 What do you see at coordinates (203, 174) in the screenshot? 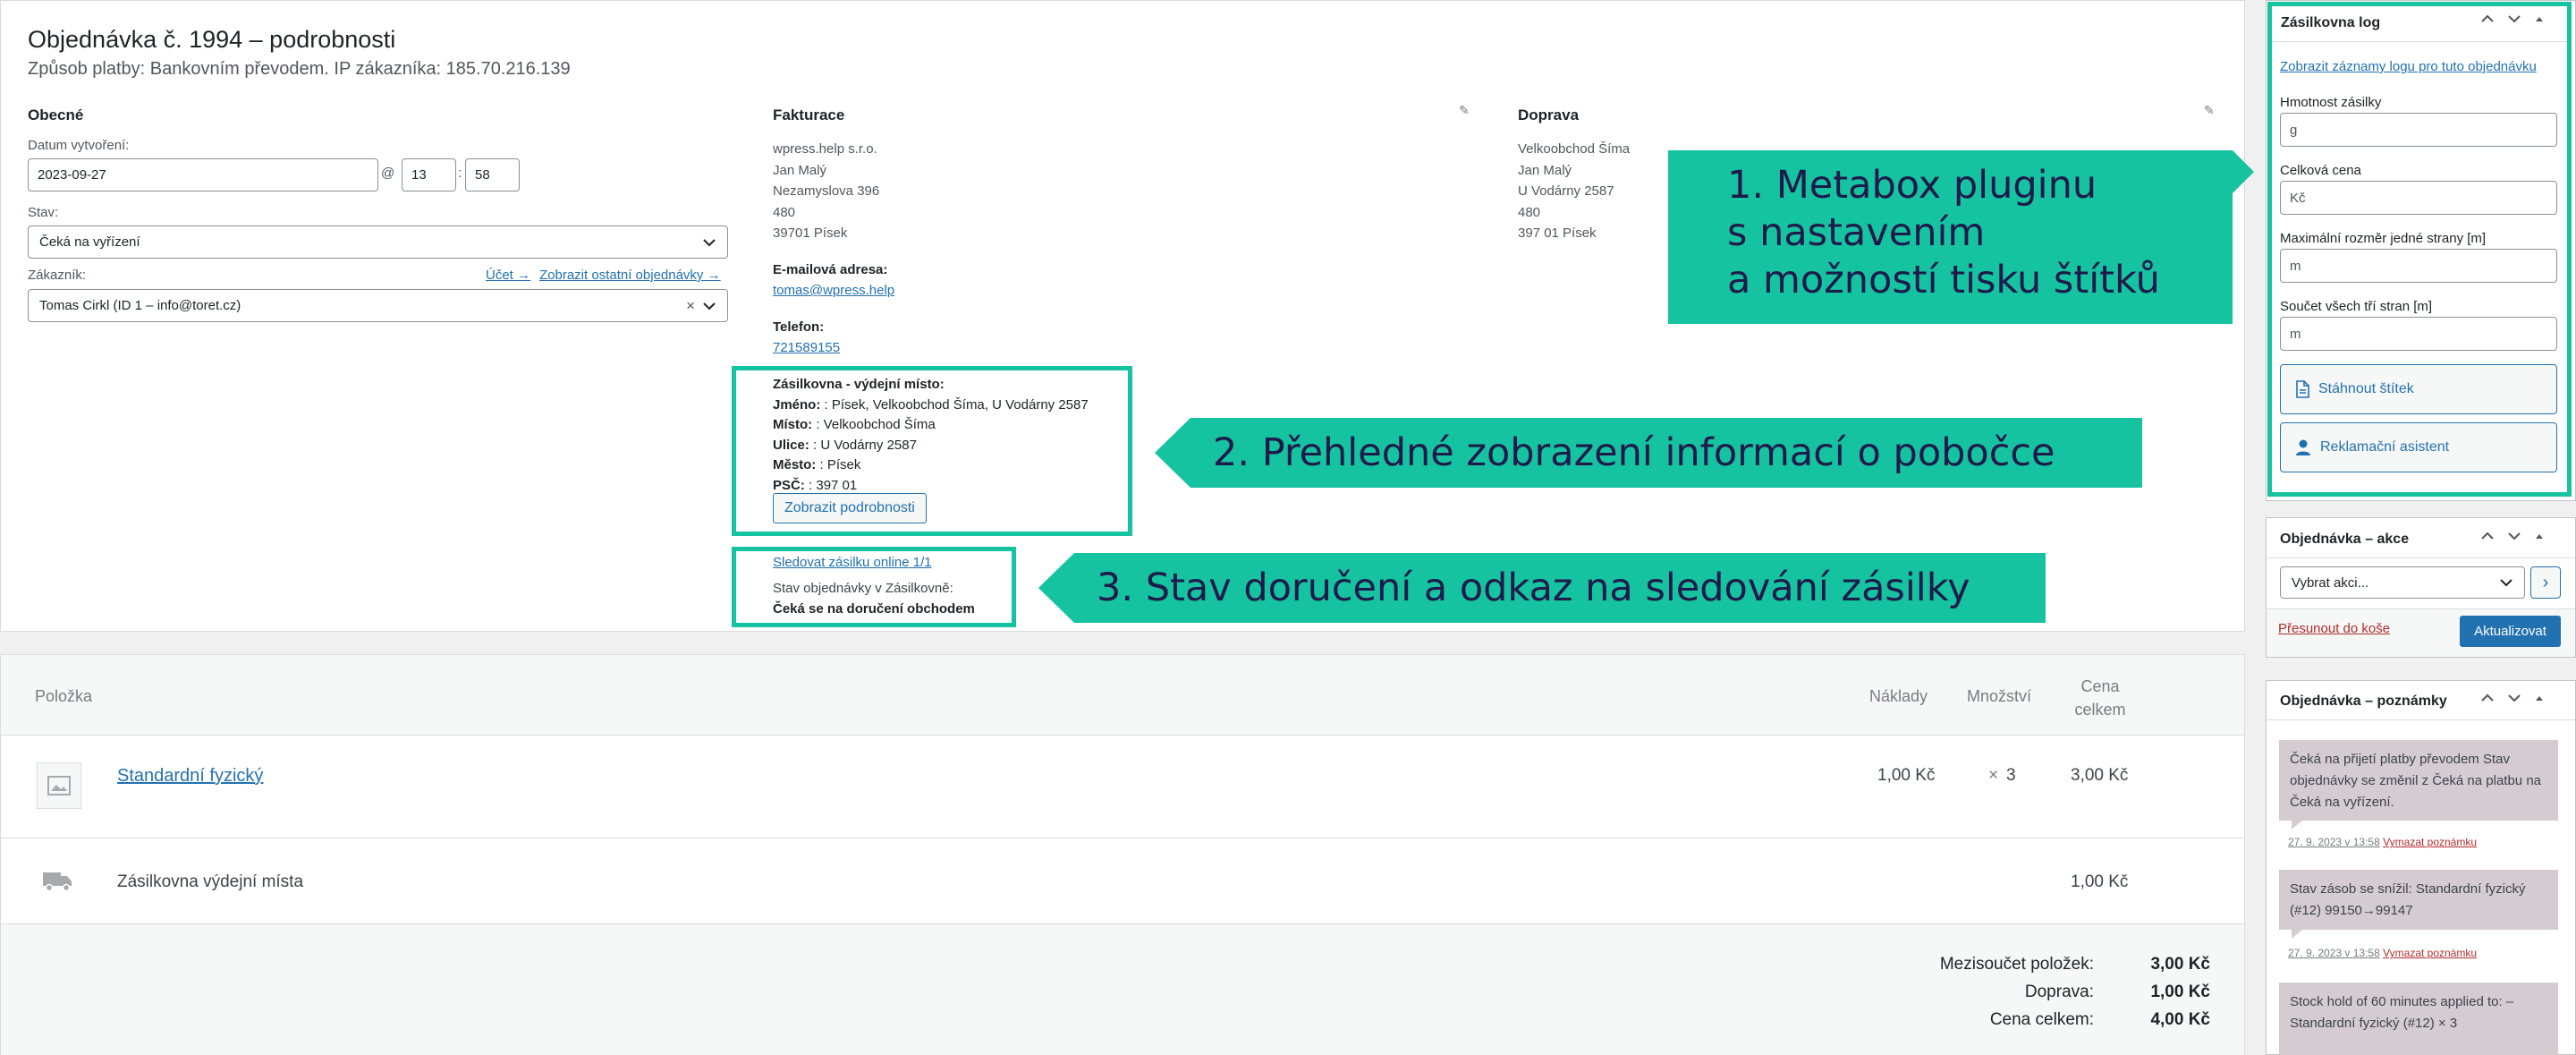
I see `date-input: 2023-09-27` at bounding box center [203, 174].